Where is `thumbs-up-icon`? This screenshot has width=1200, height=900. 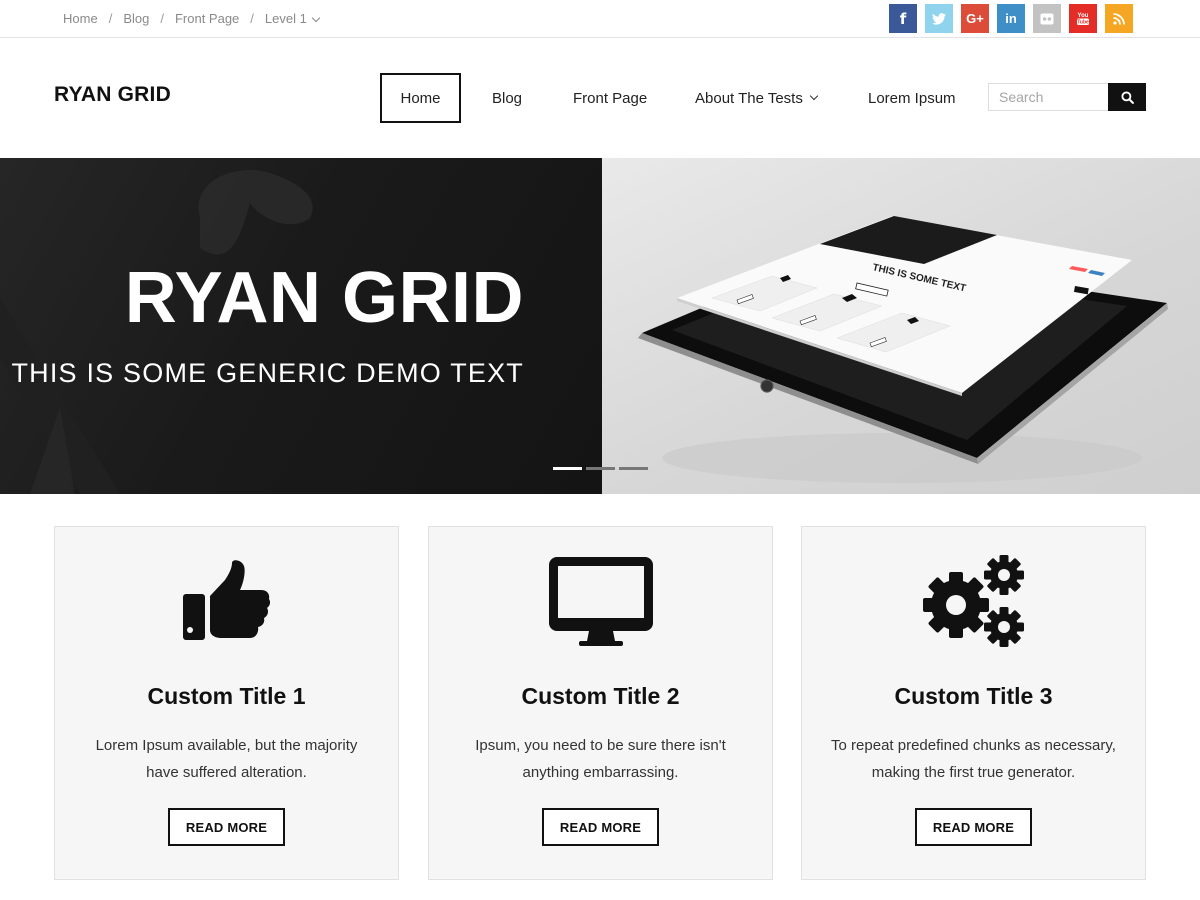
thumbs-up-icon is located at coordinates (226, 602).